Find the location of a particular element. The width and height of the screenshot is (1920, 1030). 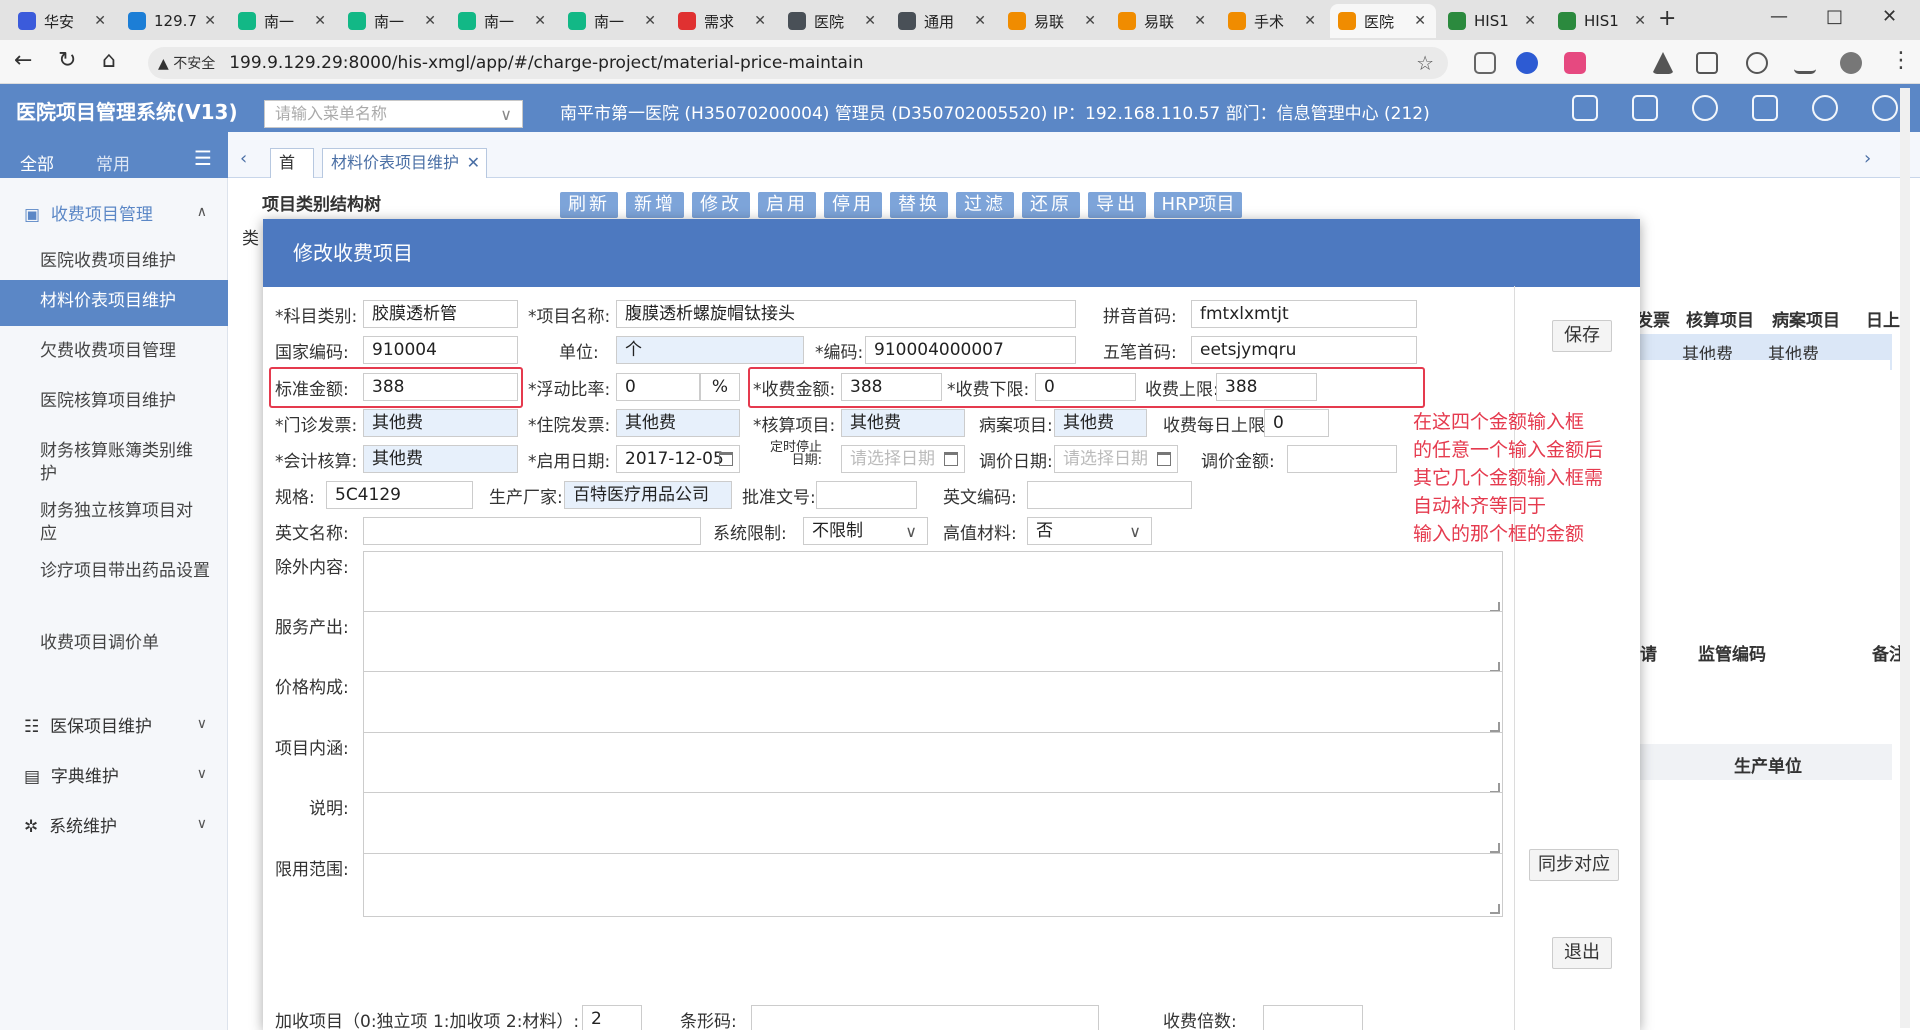

sidebar-item-drug-setting: 诊疗项目带出药品设置 is located at coordinates (105, 571).